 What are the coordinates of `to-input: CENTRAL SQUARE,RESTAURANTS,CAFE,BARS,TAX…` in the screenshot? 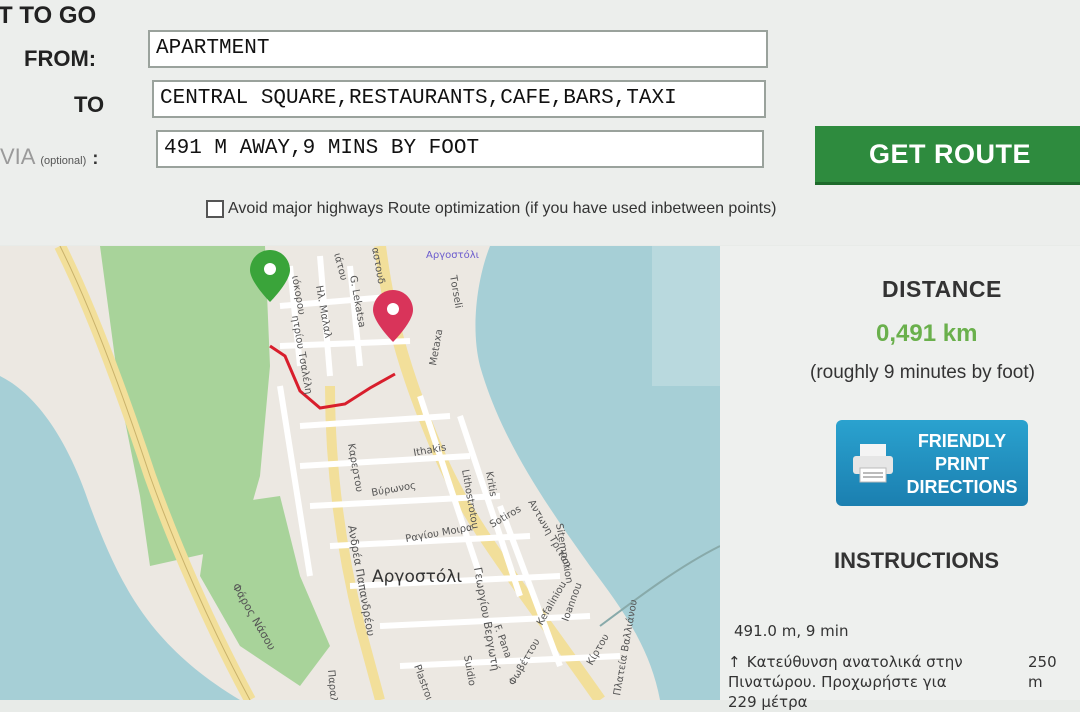 It's located at (459, 99).